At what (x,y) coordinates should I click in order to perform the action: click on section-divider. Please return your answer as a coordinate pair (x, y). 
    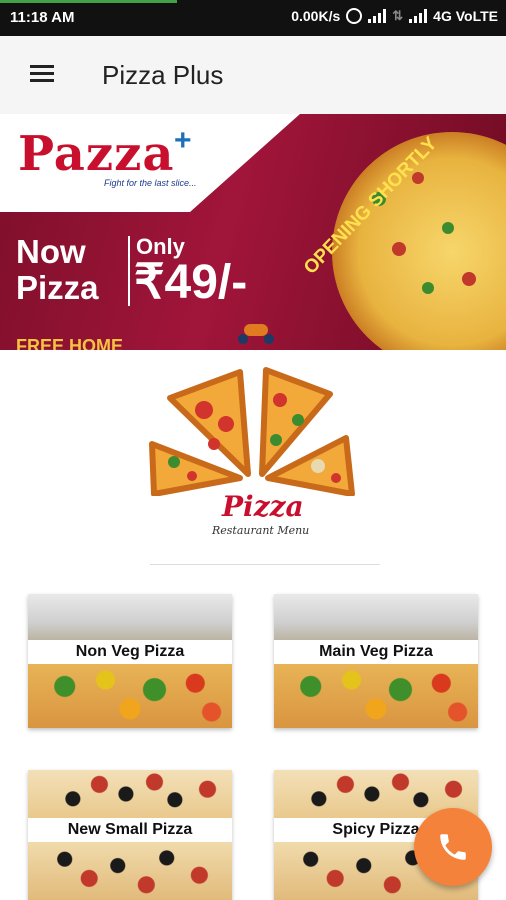
    Looking at the image, I should click on (265, 564).